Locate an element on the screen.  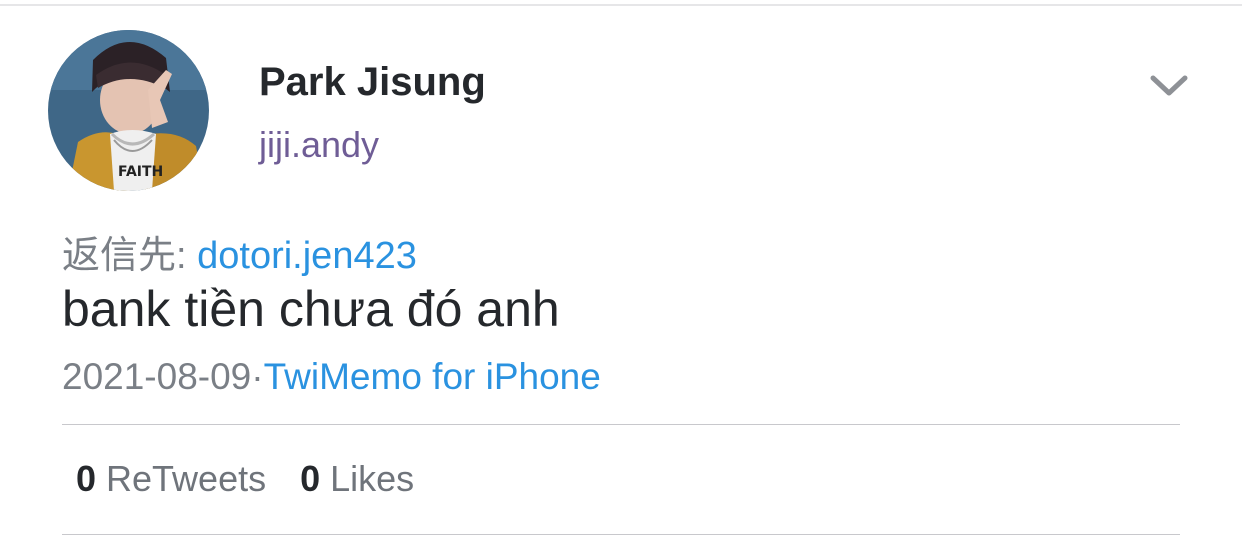
tweet-stats: 0 ReTweets 0 Likes is located at coordinates (245, 479).